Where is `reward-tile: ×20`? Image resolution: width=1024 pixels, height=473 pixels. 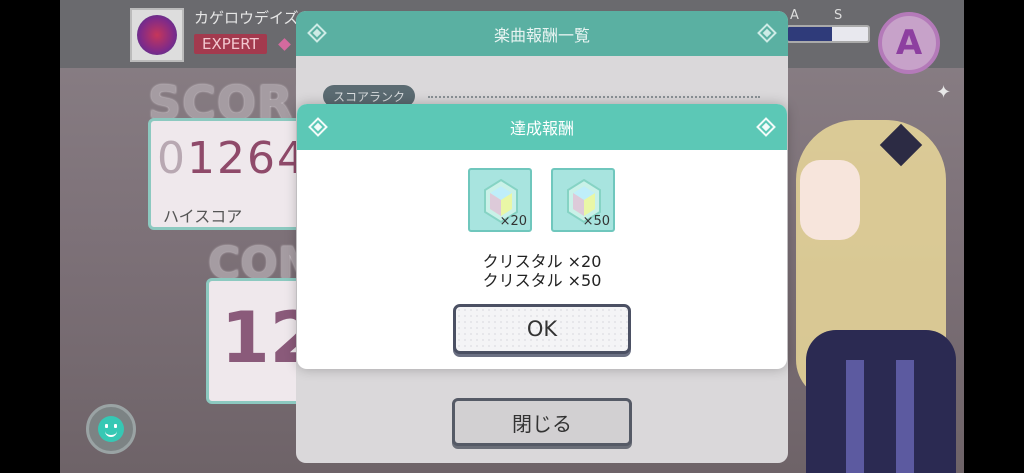
reward-tile: ×20 is located at coordinates (500, 200).